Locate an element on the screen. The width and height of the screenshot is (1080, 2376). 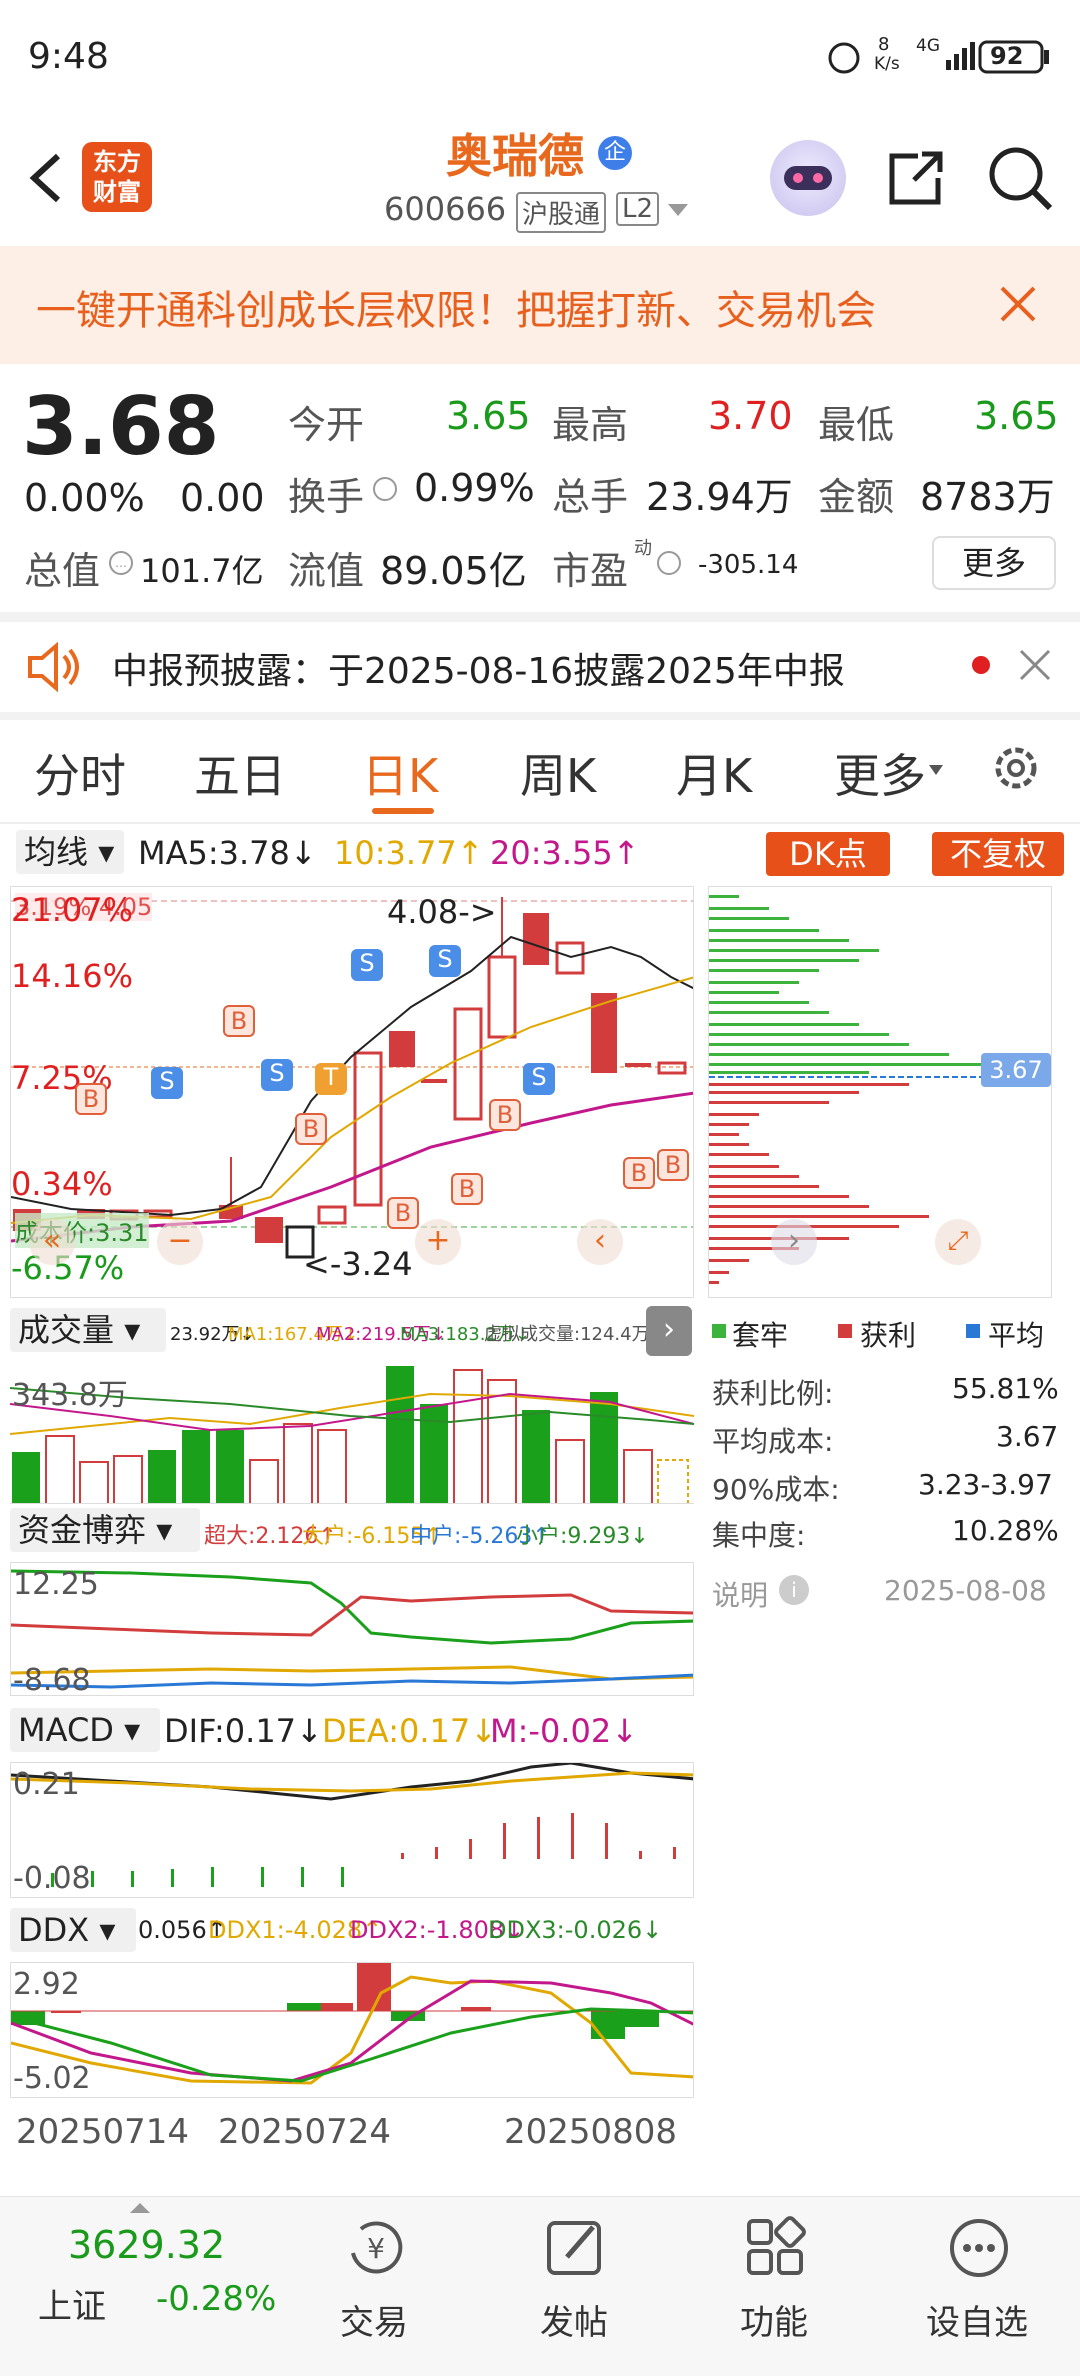
open-label: 今开 is located at coordinates (326, 425).